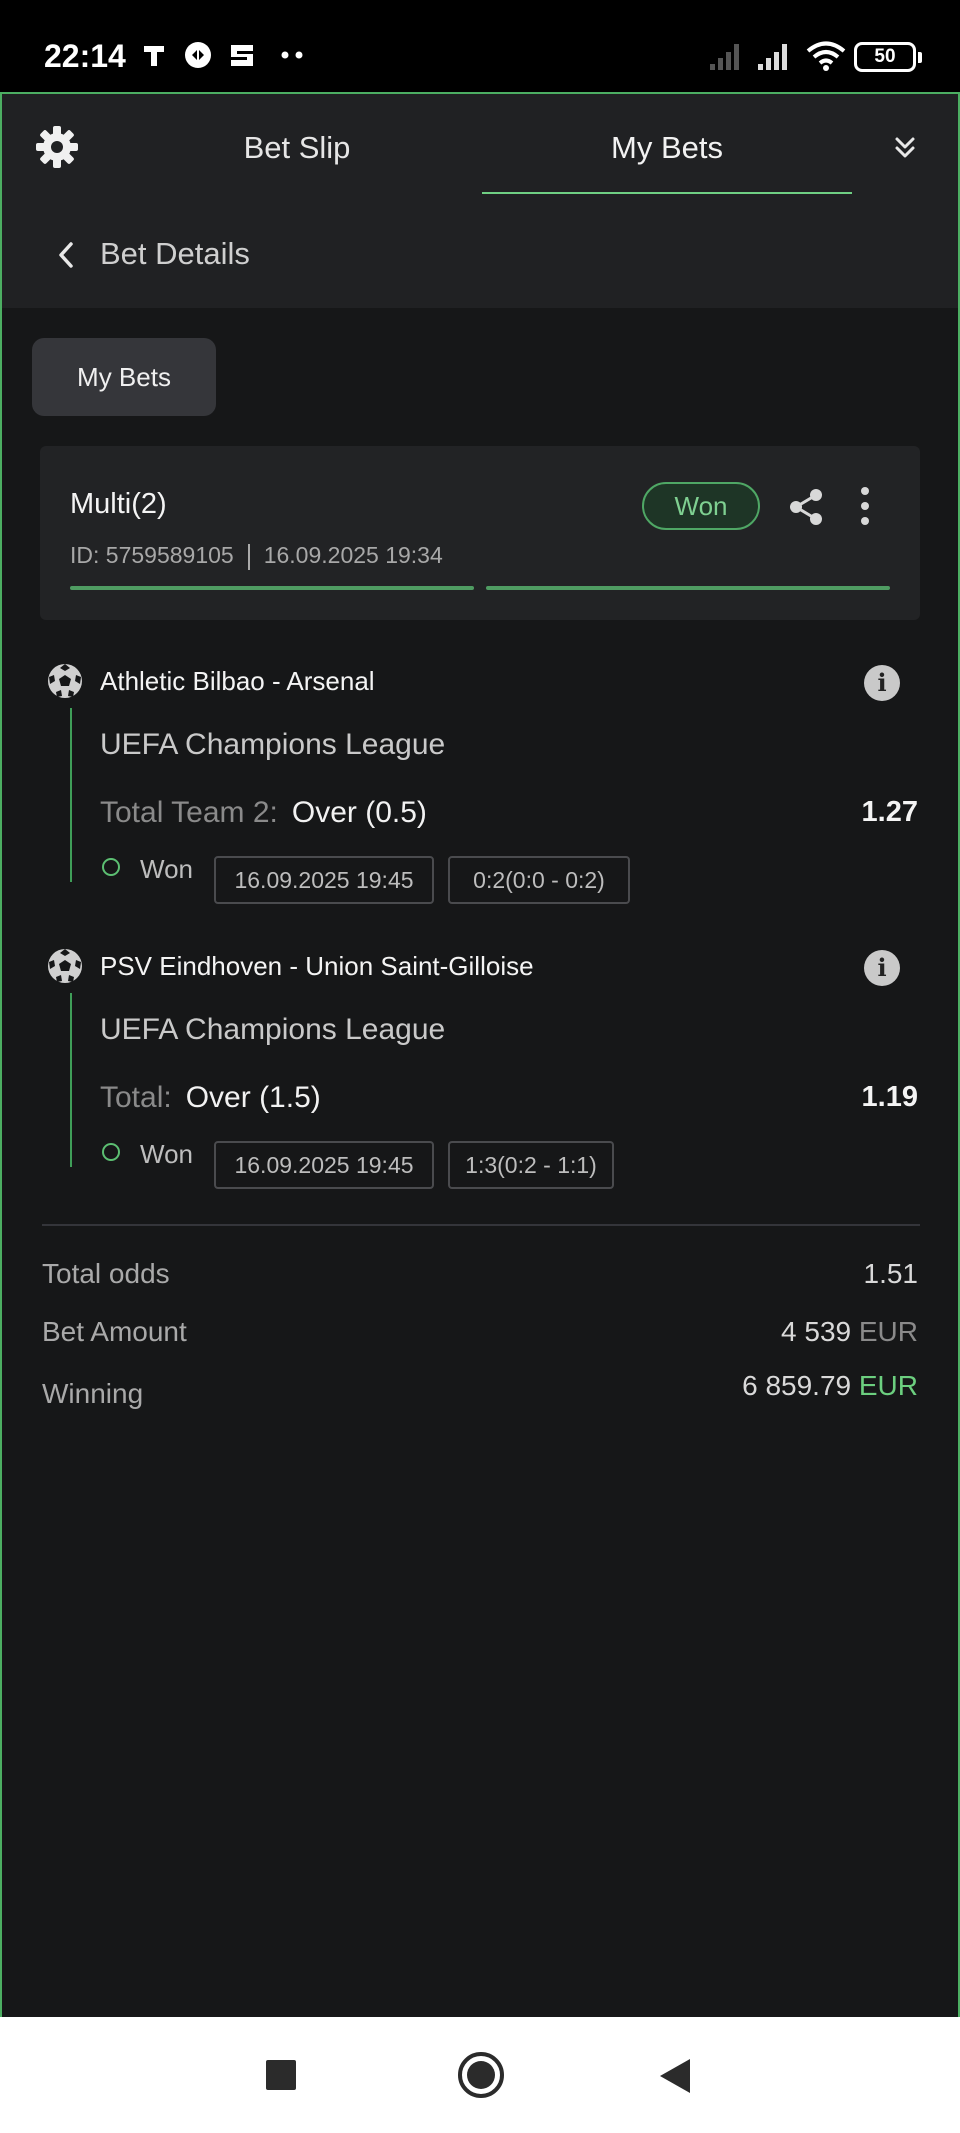 This screenshot has height=2133, width=960. What do you see at coordinates (701, 506) in the screenshot?
I see `status-badge: Won` at bounding box center [701, 506].